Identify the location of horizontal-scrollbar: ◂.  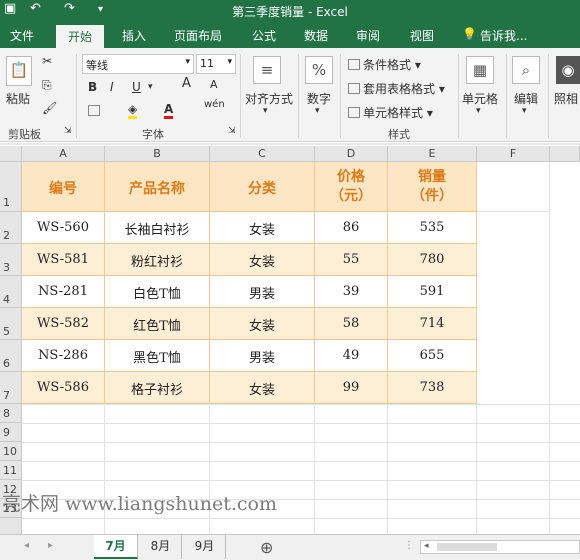
(500, 547).